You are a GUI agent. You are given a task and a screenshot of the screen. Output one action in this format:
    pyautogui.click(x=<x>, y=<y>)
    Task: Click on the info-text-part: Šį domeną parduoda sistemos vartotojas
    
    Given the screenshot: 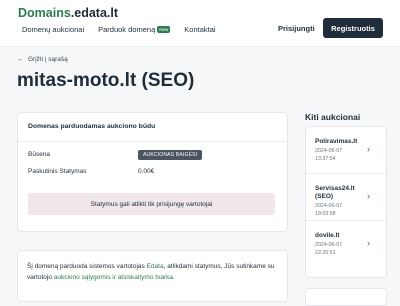 What is the action you would take?
    pyautogui.click(x=87, y=266)
    